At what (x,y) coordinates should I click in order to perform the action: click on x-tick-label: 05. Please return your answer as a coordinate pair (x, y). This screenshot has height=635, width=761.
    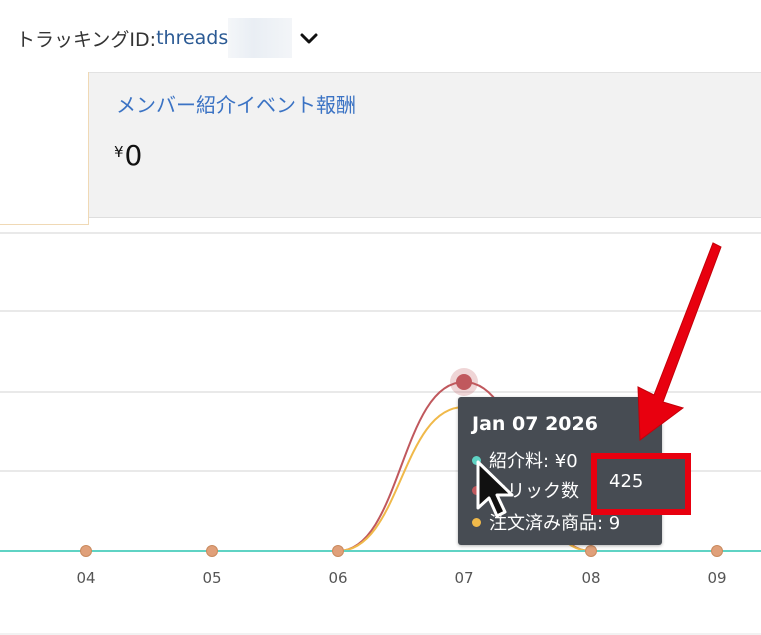
    Looking at the image, I should click on (211, 578).